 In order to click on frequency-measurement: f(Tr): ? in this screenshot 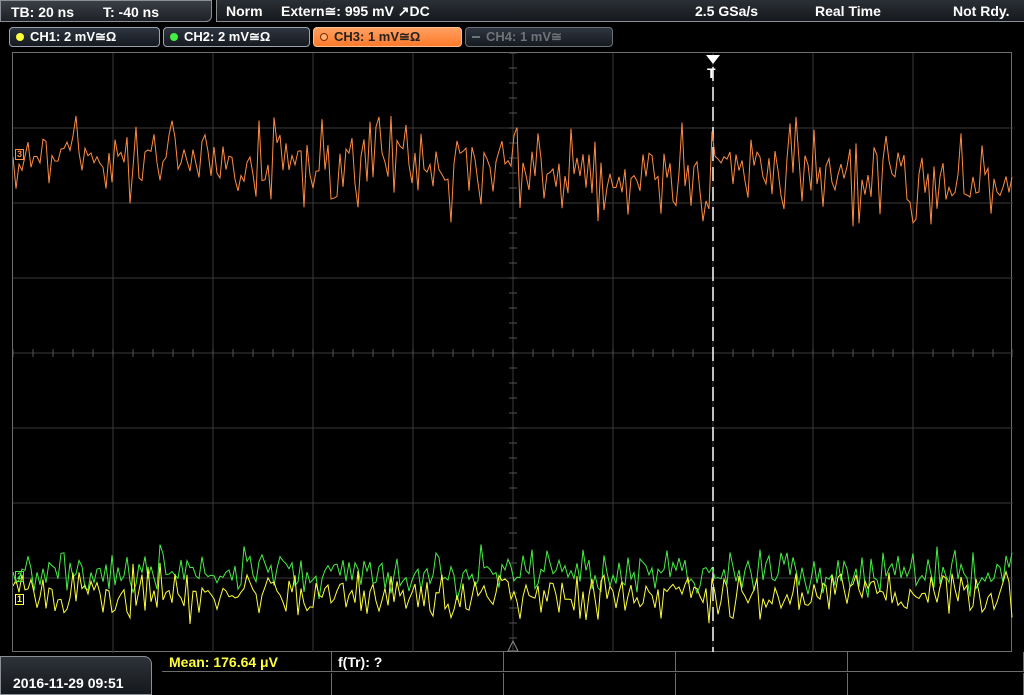, I will do `click(360, 662)`.